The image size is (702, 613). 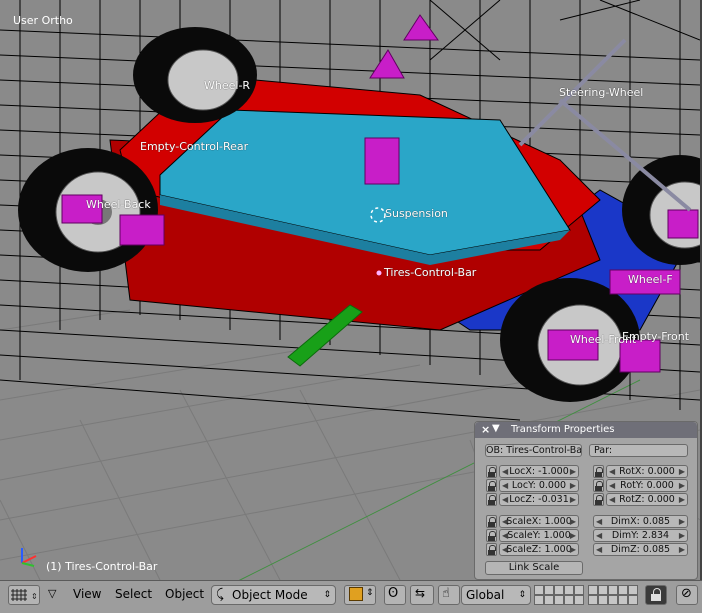 I want to click on label-wheel-side: Wheel-F, so click(x=650, y=279).